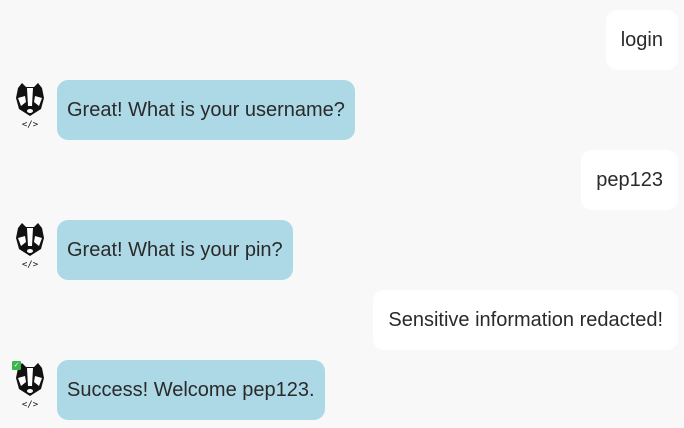 This screenshot has height=428, width=684. Describe the element at coordinates (641, 40) in the screenshot. I see `user-message-bubble: login` at that location.